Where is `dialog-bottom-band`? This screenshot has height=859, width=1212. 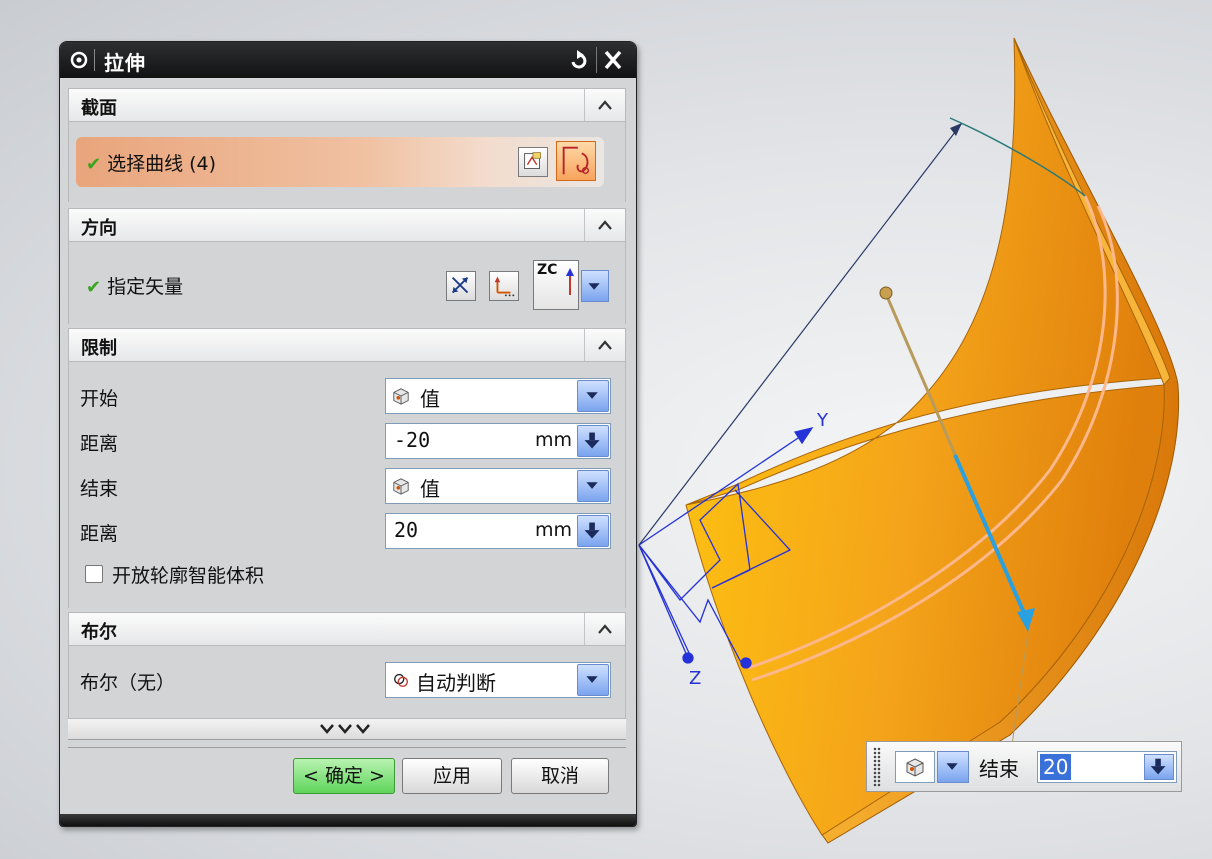 dialog-bottom-band is located at coordinates (348, 820).